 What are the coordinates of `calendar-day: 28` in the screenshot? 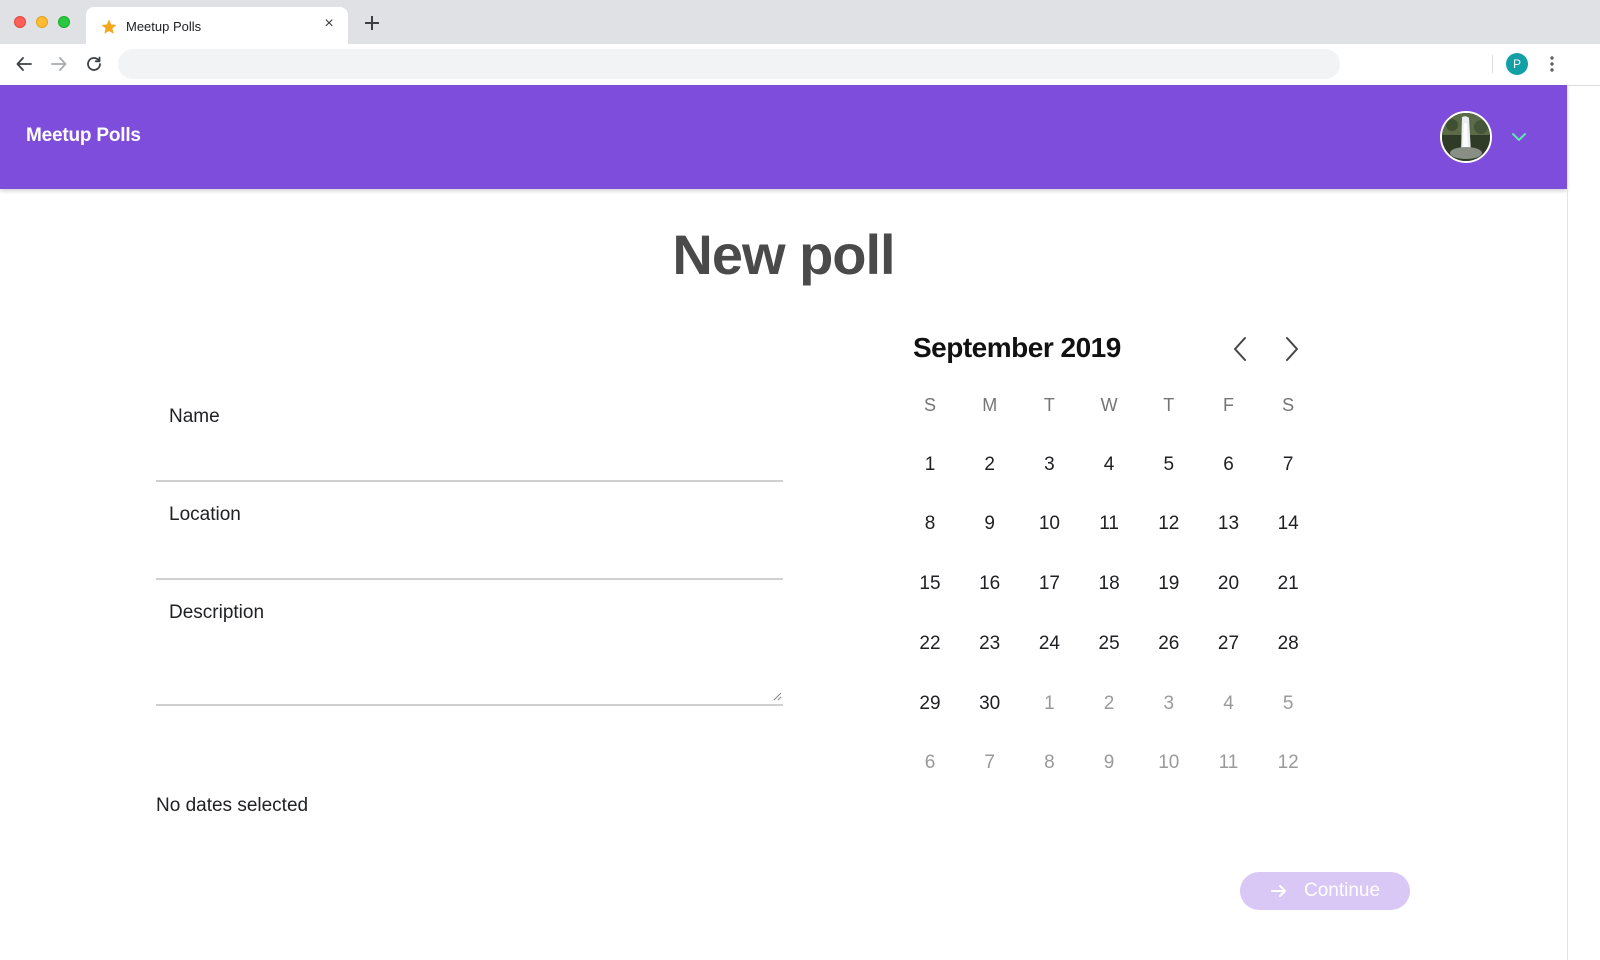 It's located at (1288, 644).